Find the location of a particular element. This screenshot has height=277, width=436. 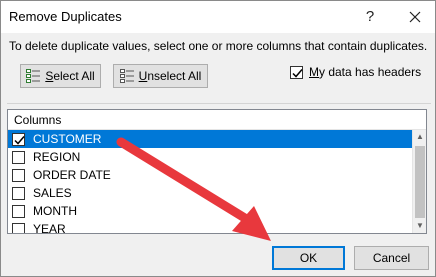

scroll-up-icon: ▲ is located at coordinates (419, 137).